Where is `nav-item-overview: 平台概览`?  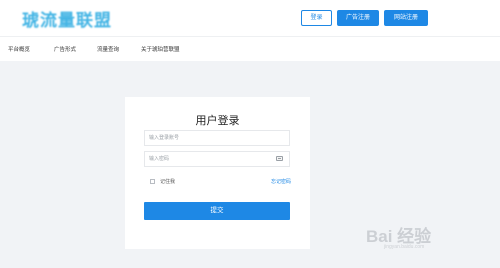
nav-item-overview: 平台概览 is located at coordinates (19, 49).